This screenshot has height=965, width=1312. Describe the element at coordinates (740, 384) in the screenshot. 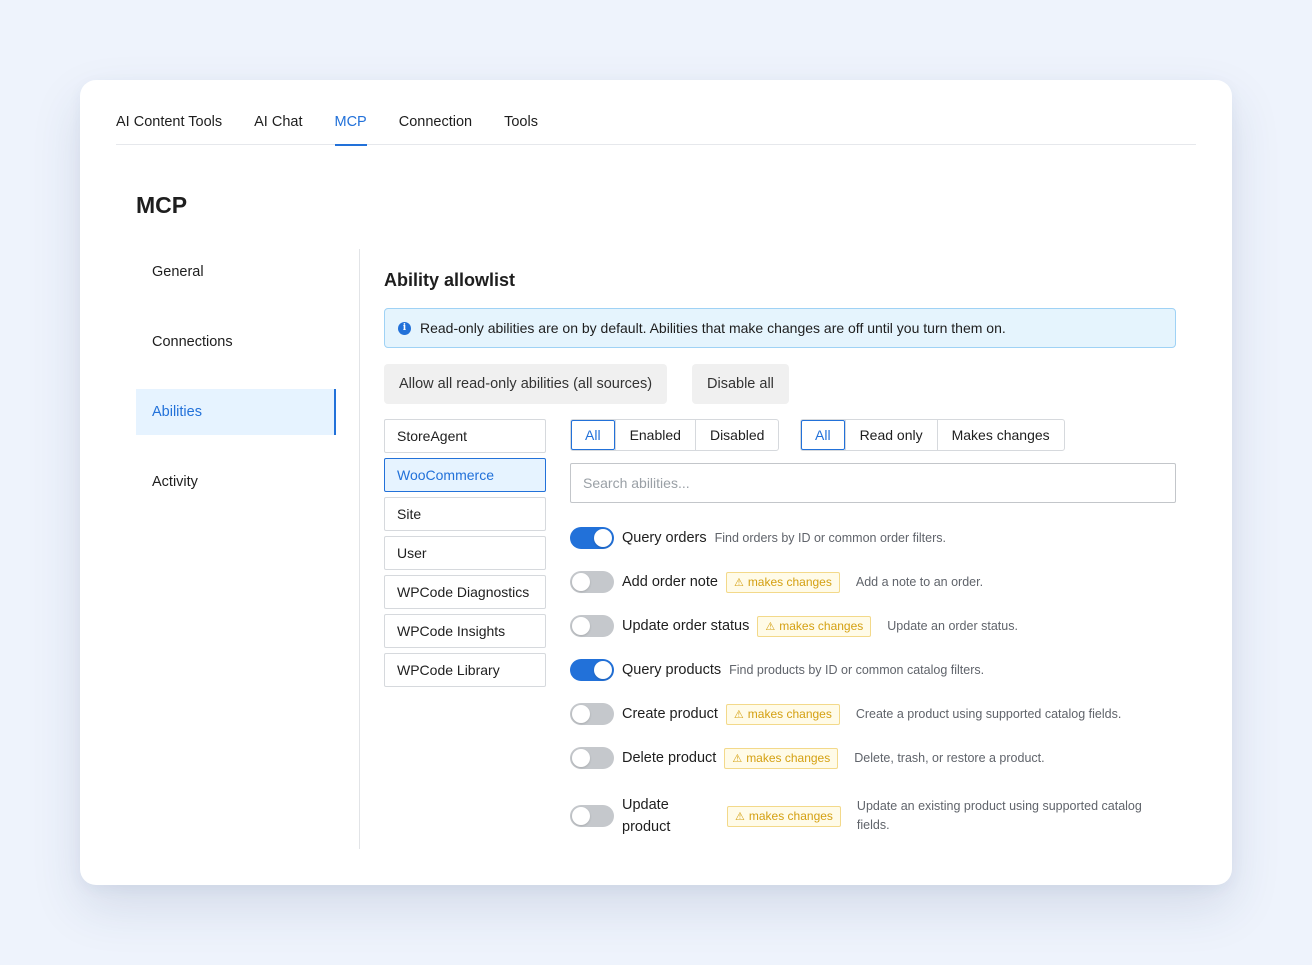

I see `disable-all-button: Disable all` at that location.